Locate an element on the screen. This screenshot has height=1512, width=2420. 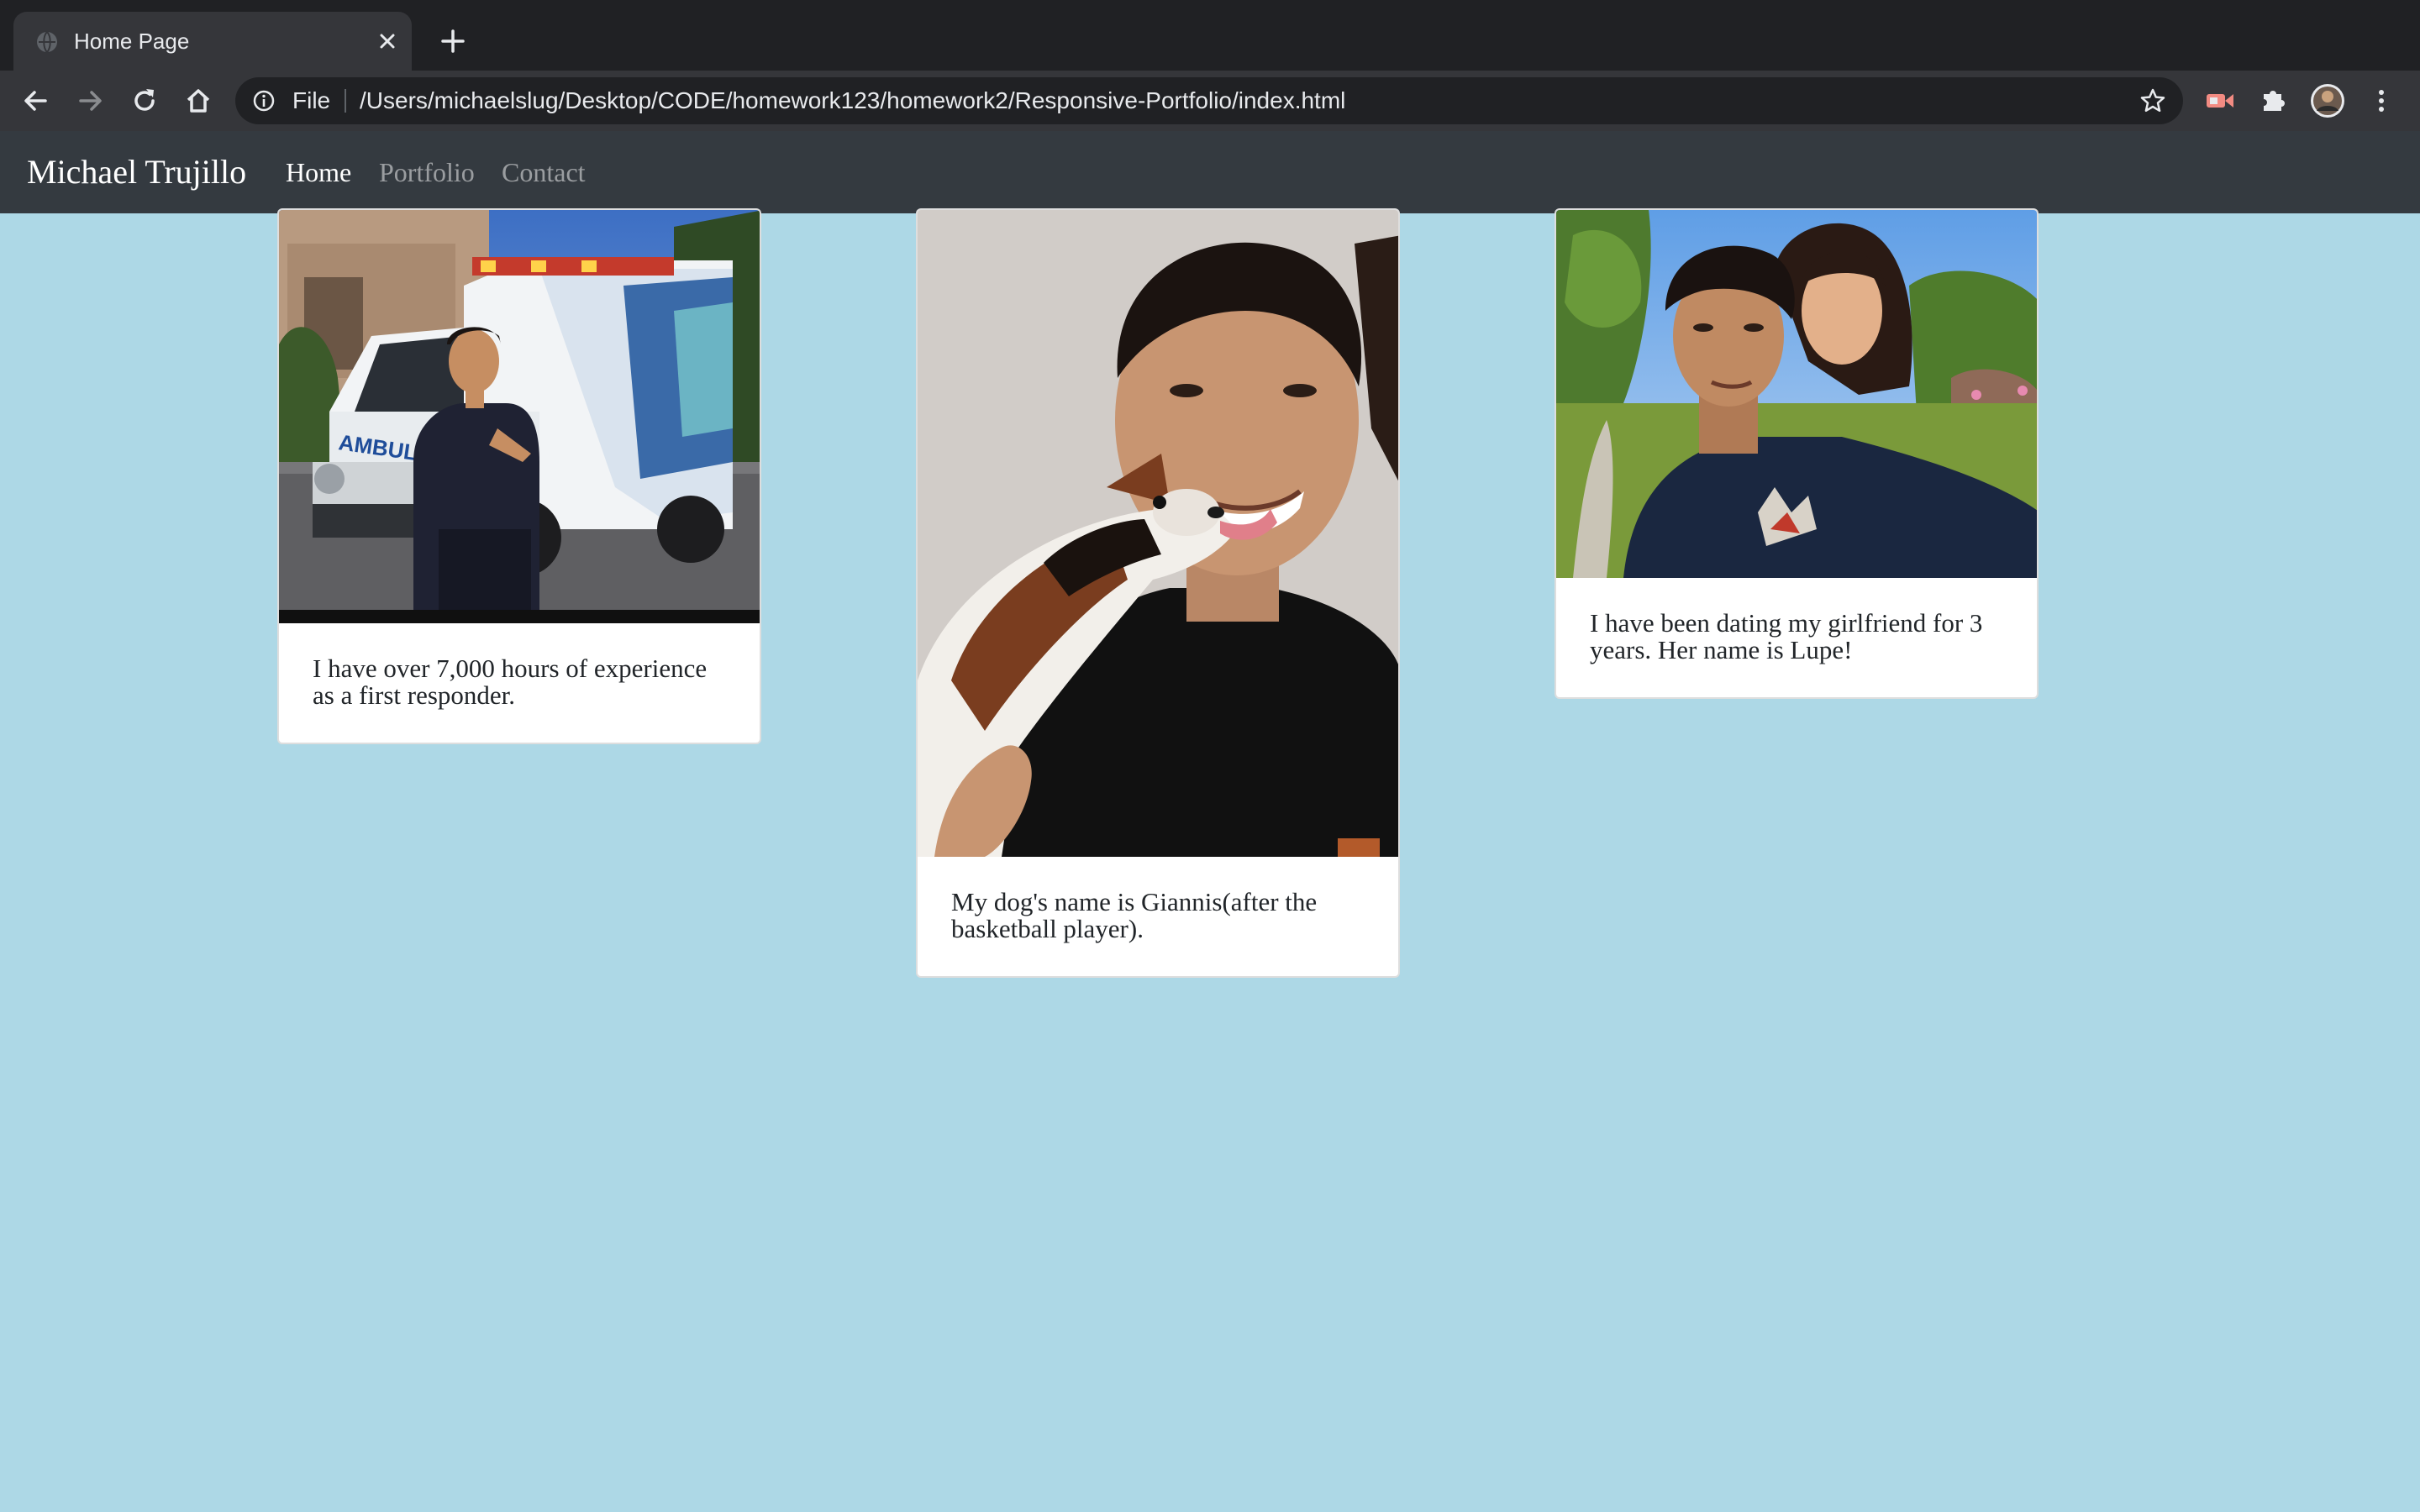
info-icon is located at coordinates (264, 101).